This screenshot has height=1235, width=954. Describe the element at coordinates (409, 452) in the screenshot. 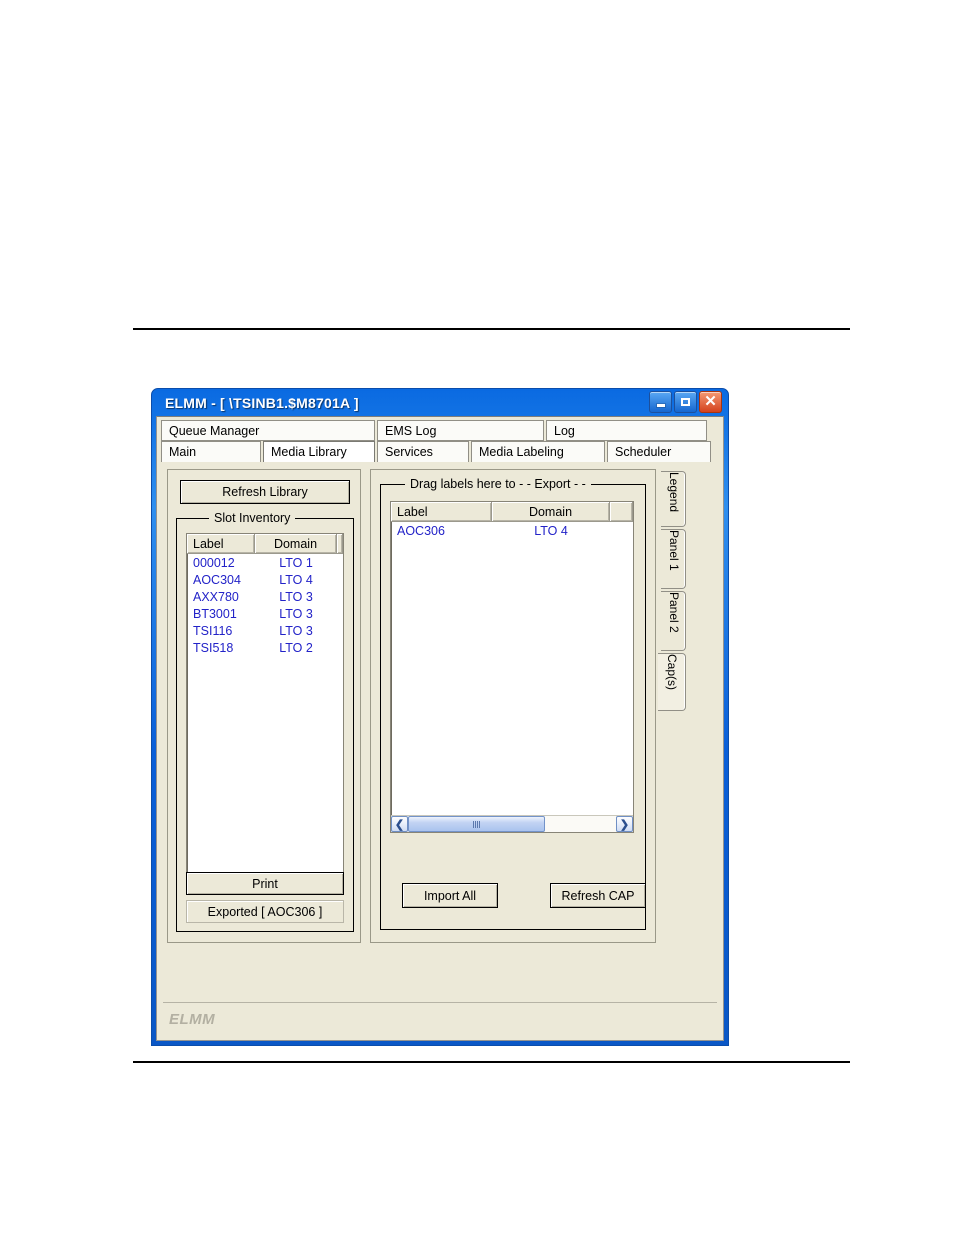

I see `tab-label: Services` at that location.